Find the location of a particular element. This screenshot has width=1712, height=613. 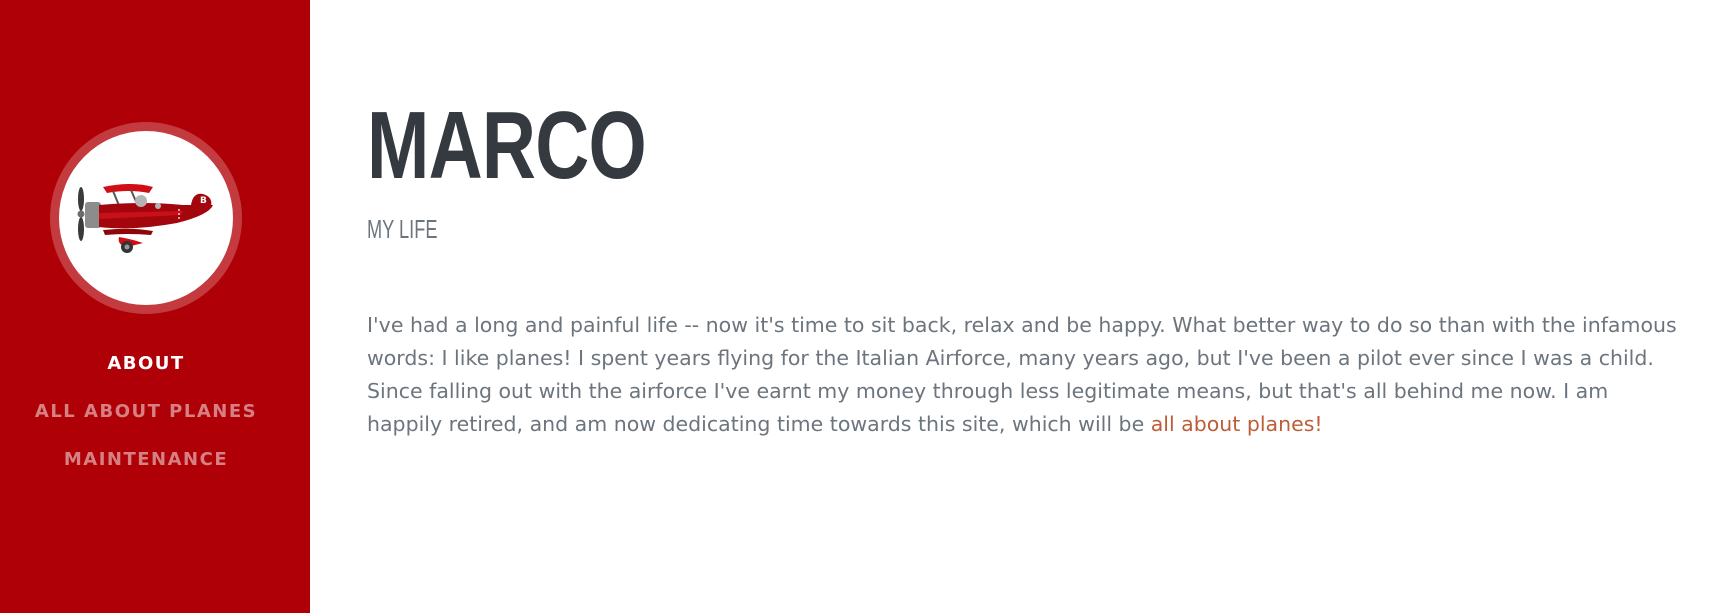

avatar-image: B is located at coordinates (146, 218).